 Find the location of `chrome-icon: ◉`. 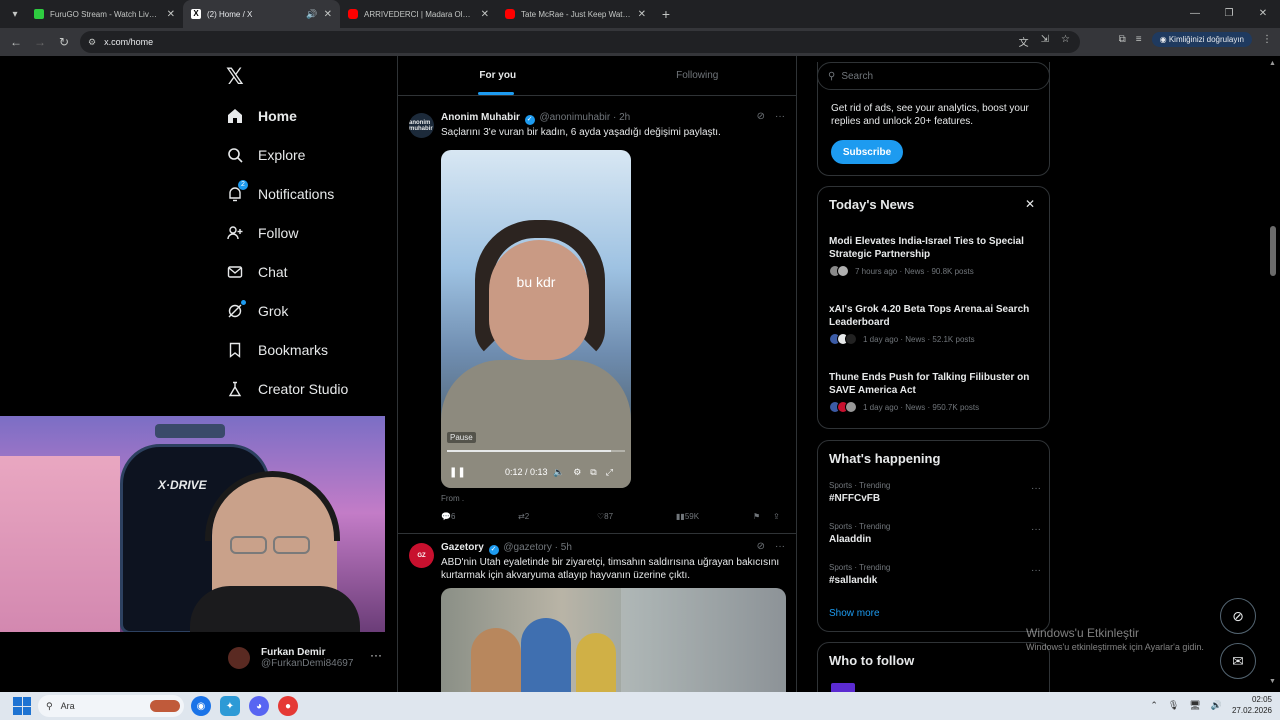

chrome-icon: ◉ is located at coordinates (201, 706).